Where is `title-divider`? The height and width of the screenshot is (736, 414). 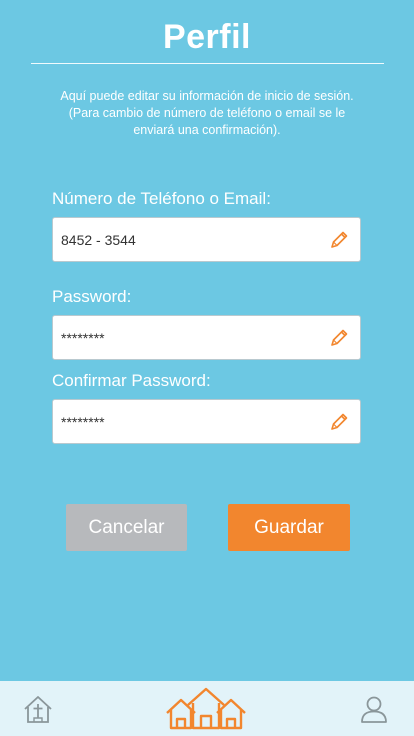 title-divider is located at coordinates (207, 63).